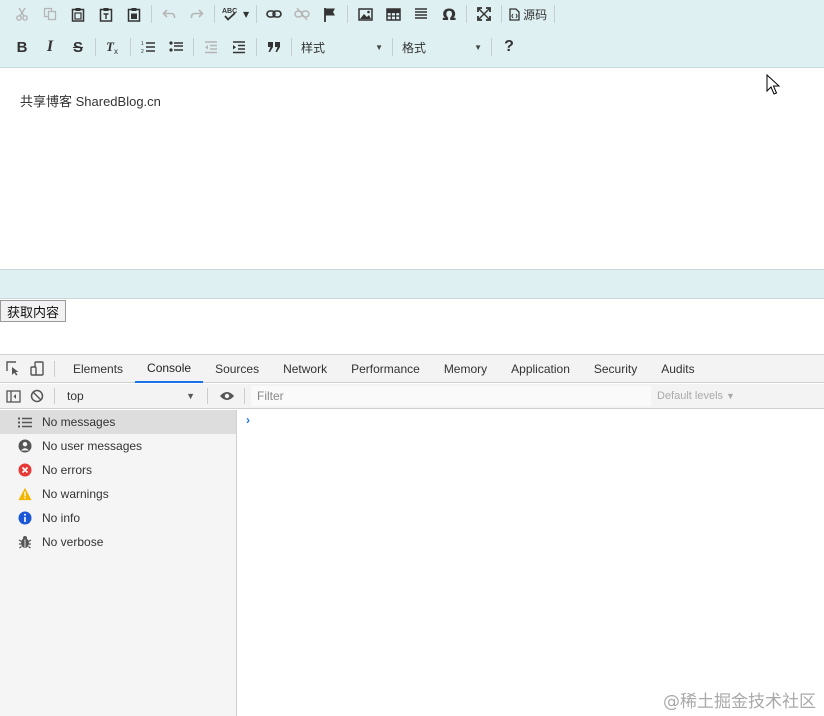  What do you see at coordinates (131, 396) in the screenshot?
I see `context-select: top ▼` at bounding box center [131, 396].